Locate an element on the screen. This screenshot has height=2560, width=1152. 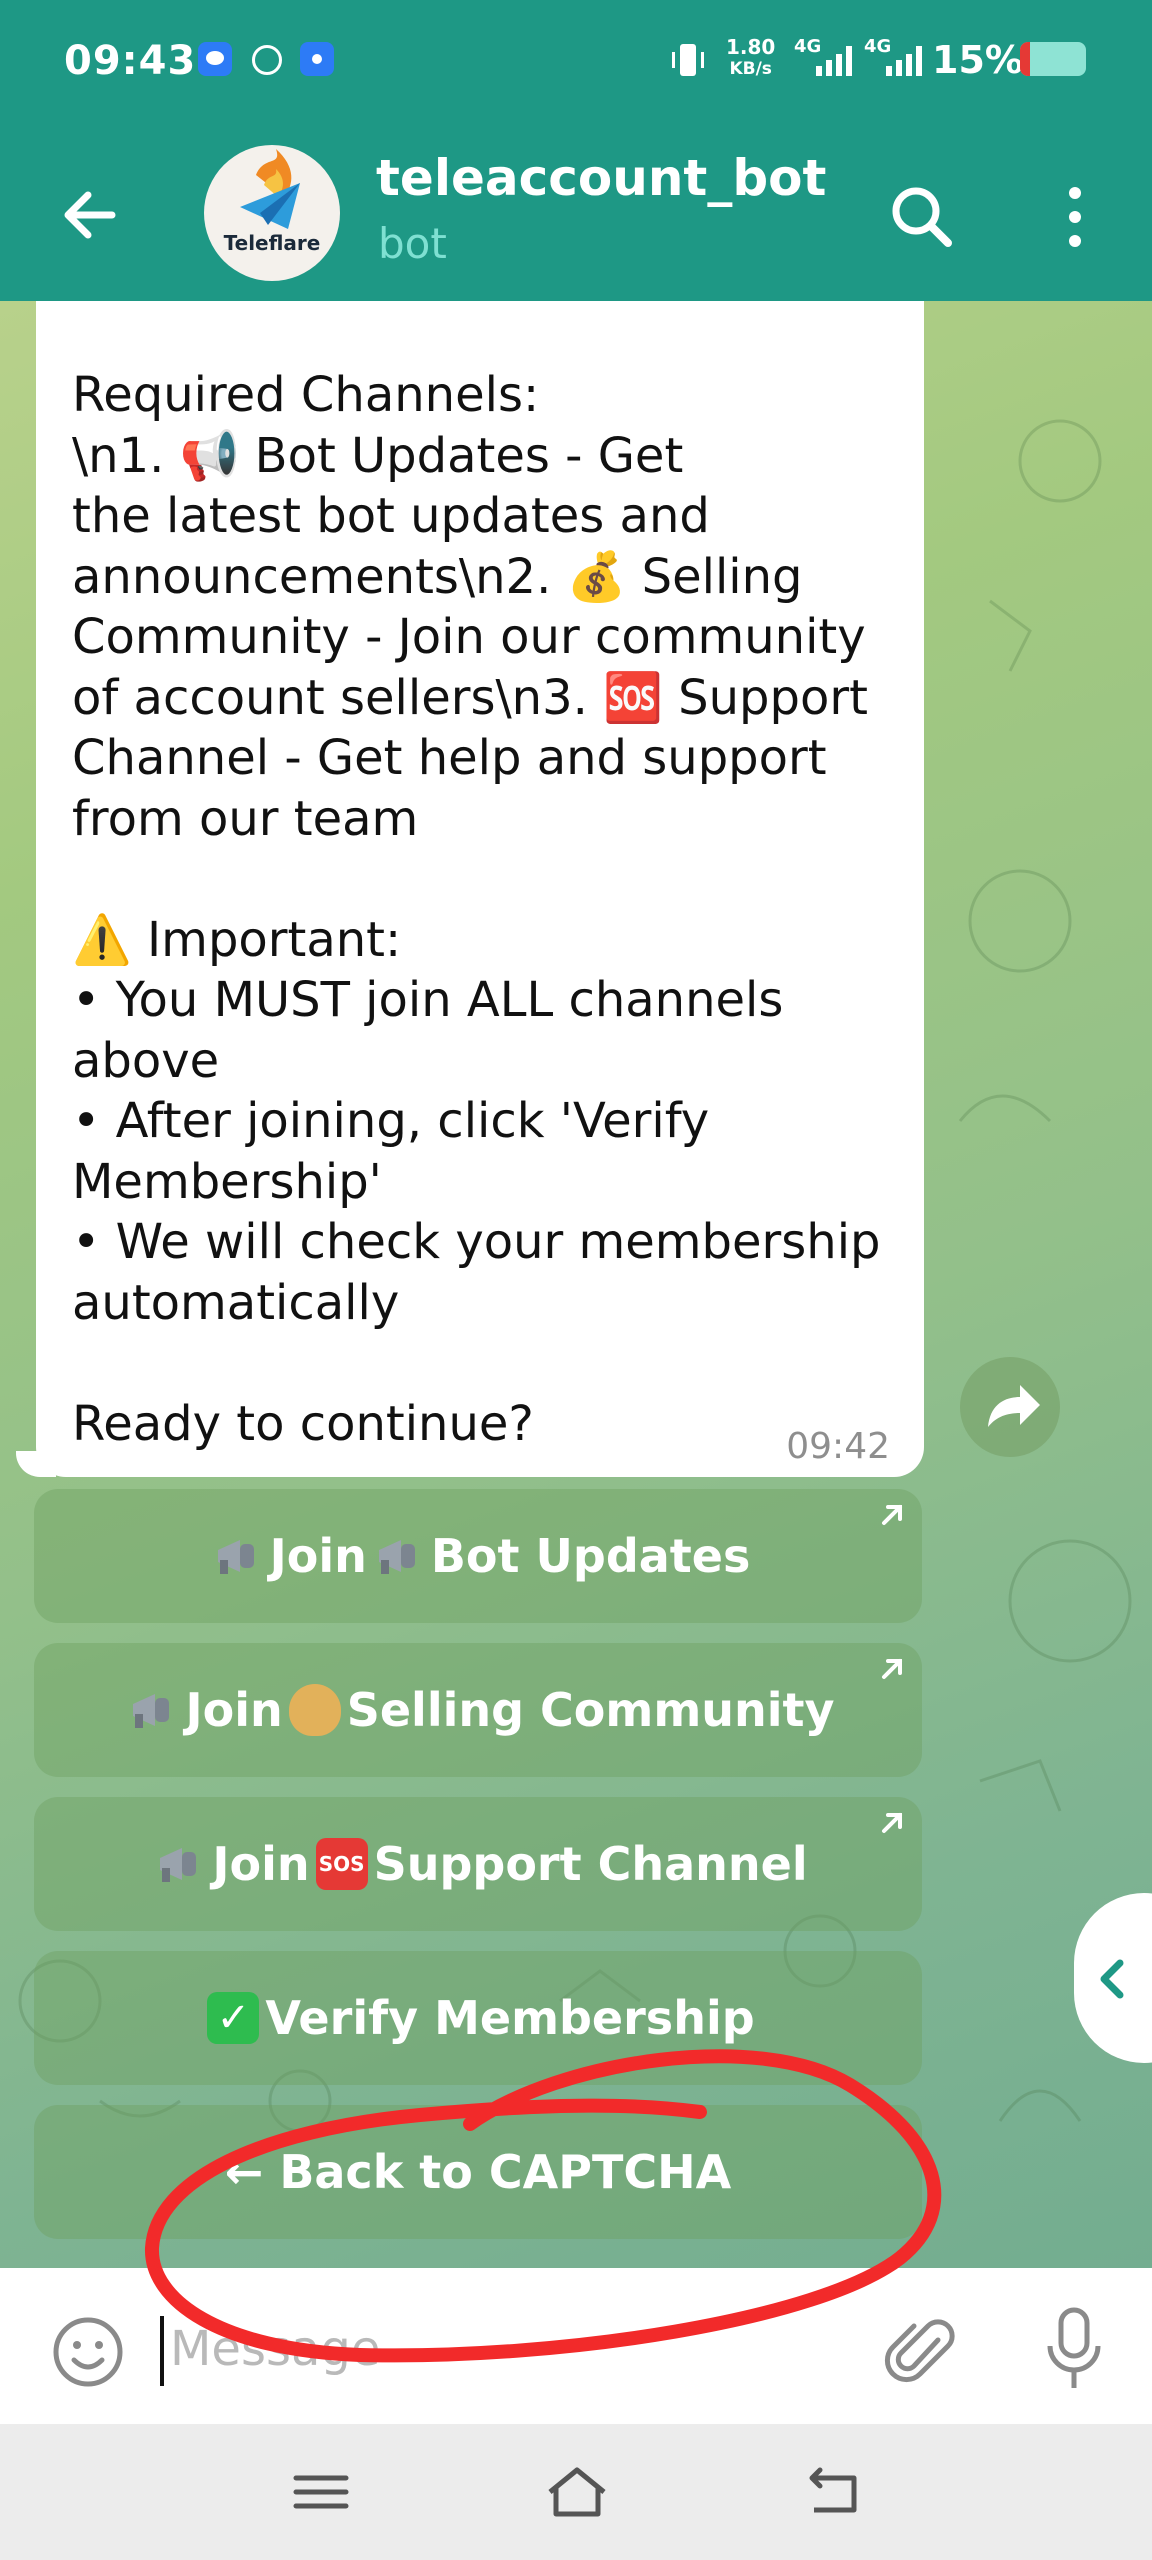
home-icon is located at coordinates (577, 2492).